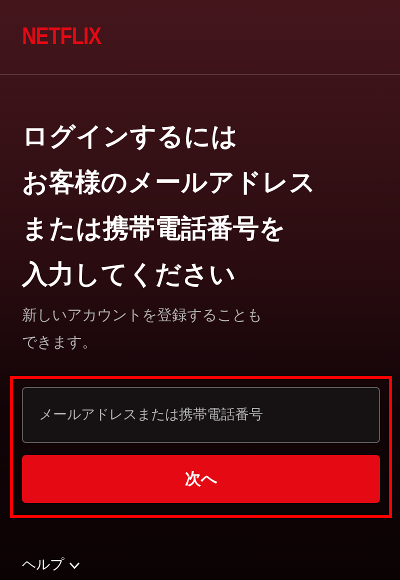 This screenshot has width=400, height=580. Describe the element at coordinates (201, 415) in the screenshot. I see `email-field: メールアドレスまたは携帯電話番号` at that location.